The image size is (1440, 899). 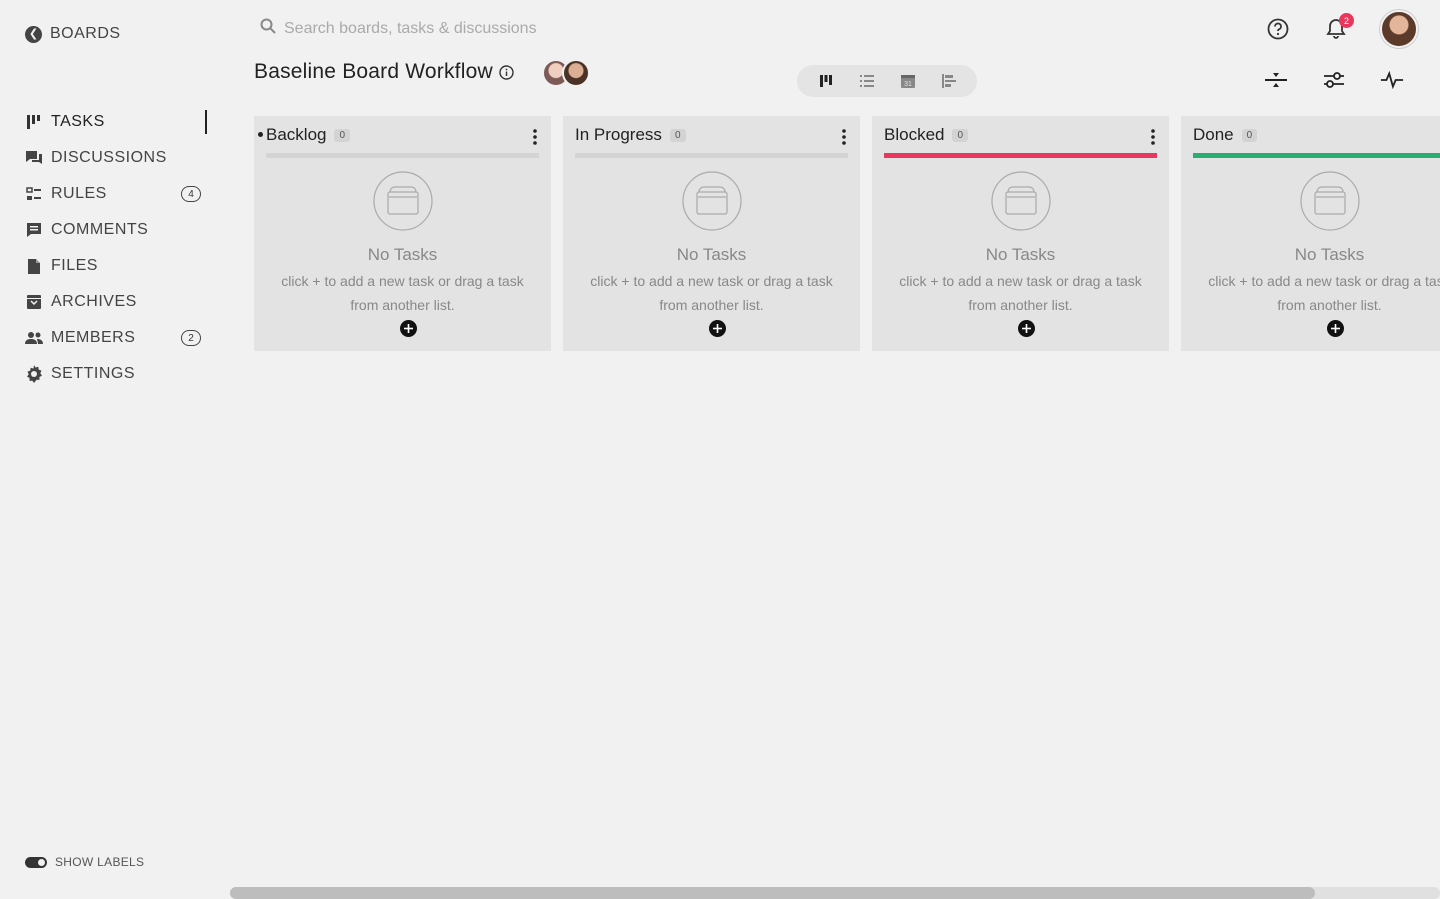 I want to click on comment-icon, so click(x=34, y=230).